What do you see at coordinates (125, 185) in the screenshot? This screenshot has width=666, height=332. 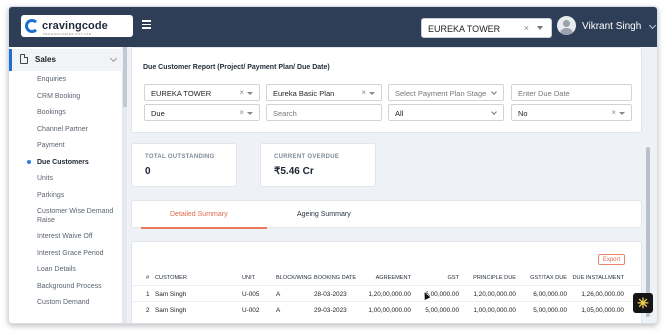 I see `sidebar-scrollbar` at bounding box center [125, 185].